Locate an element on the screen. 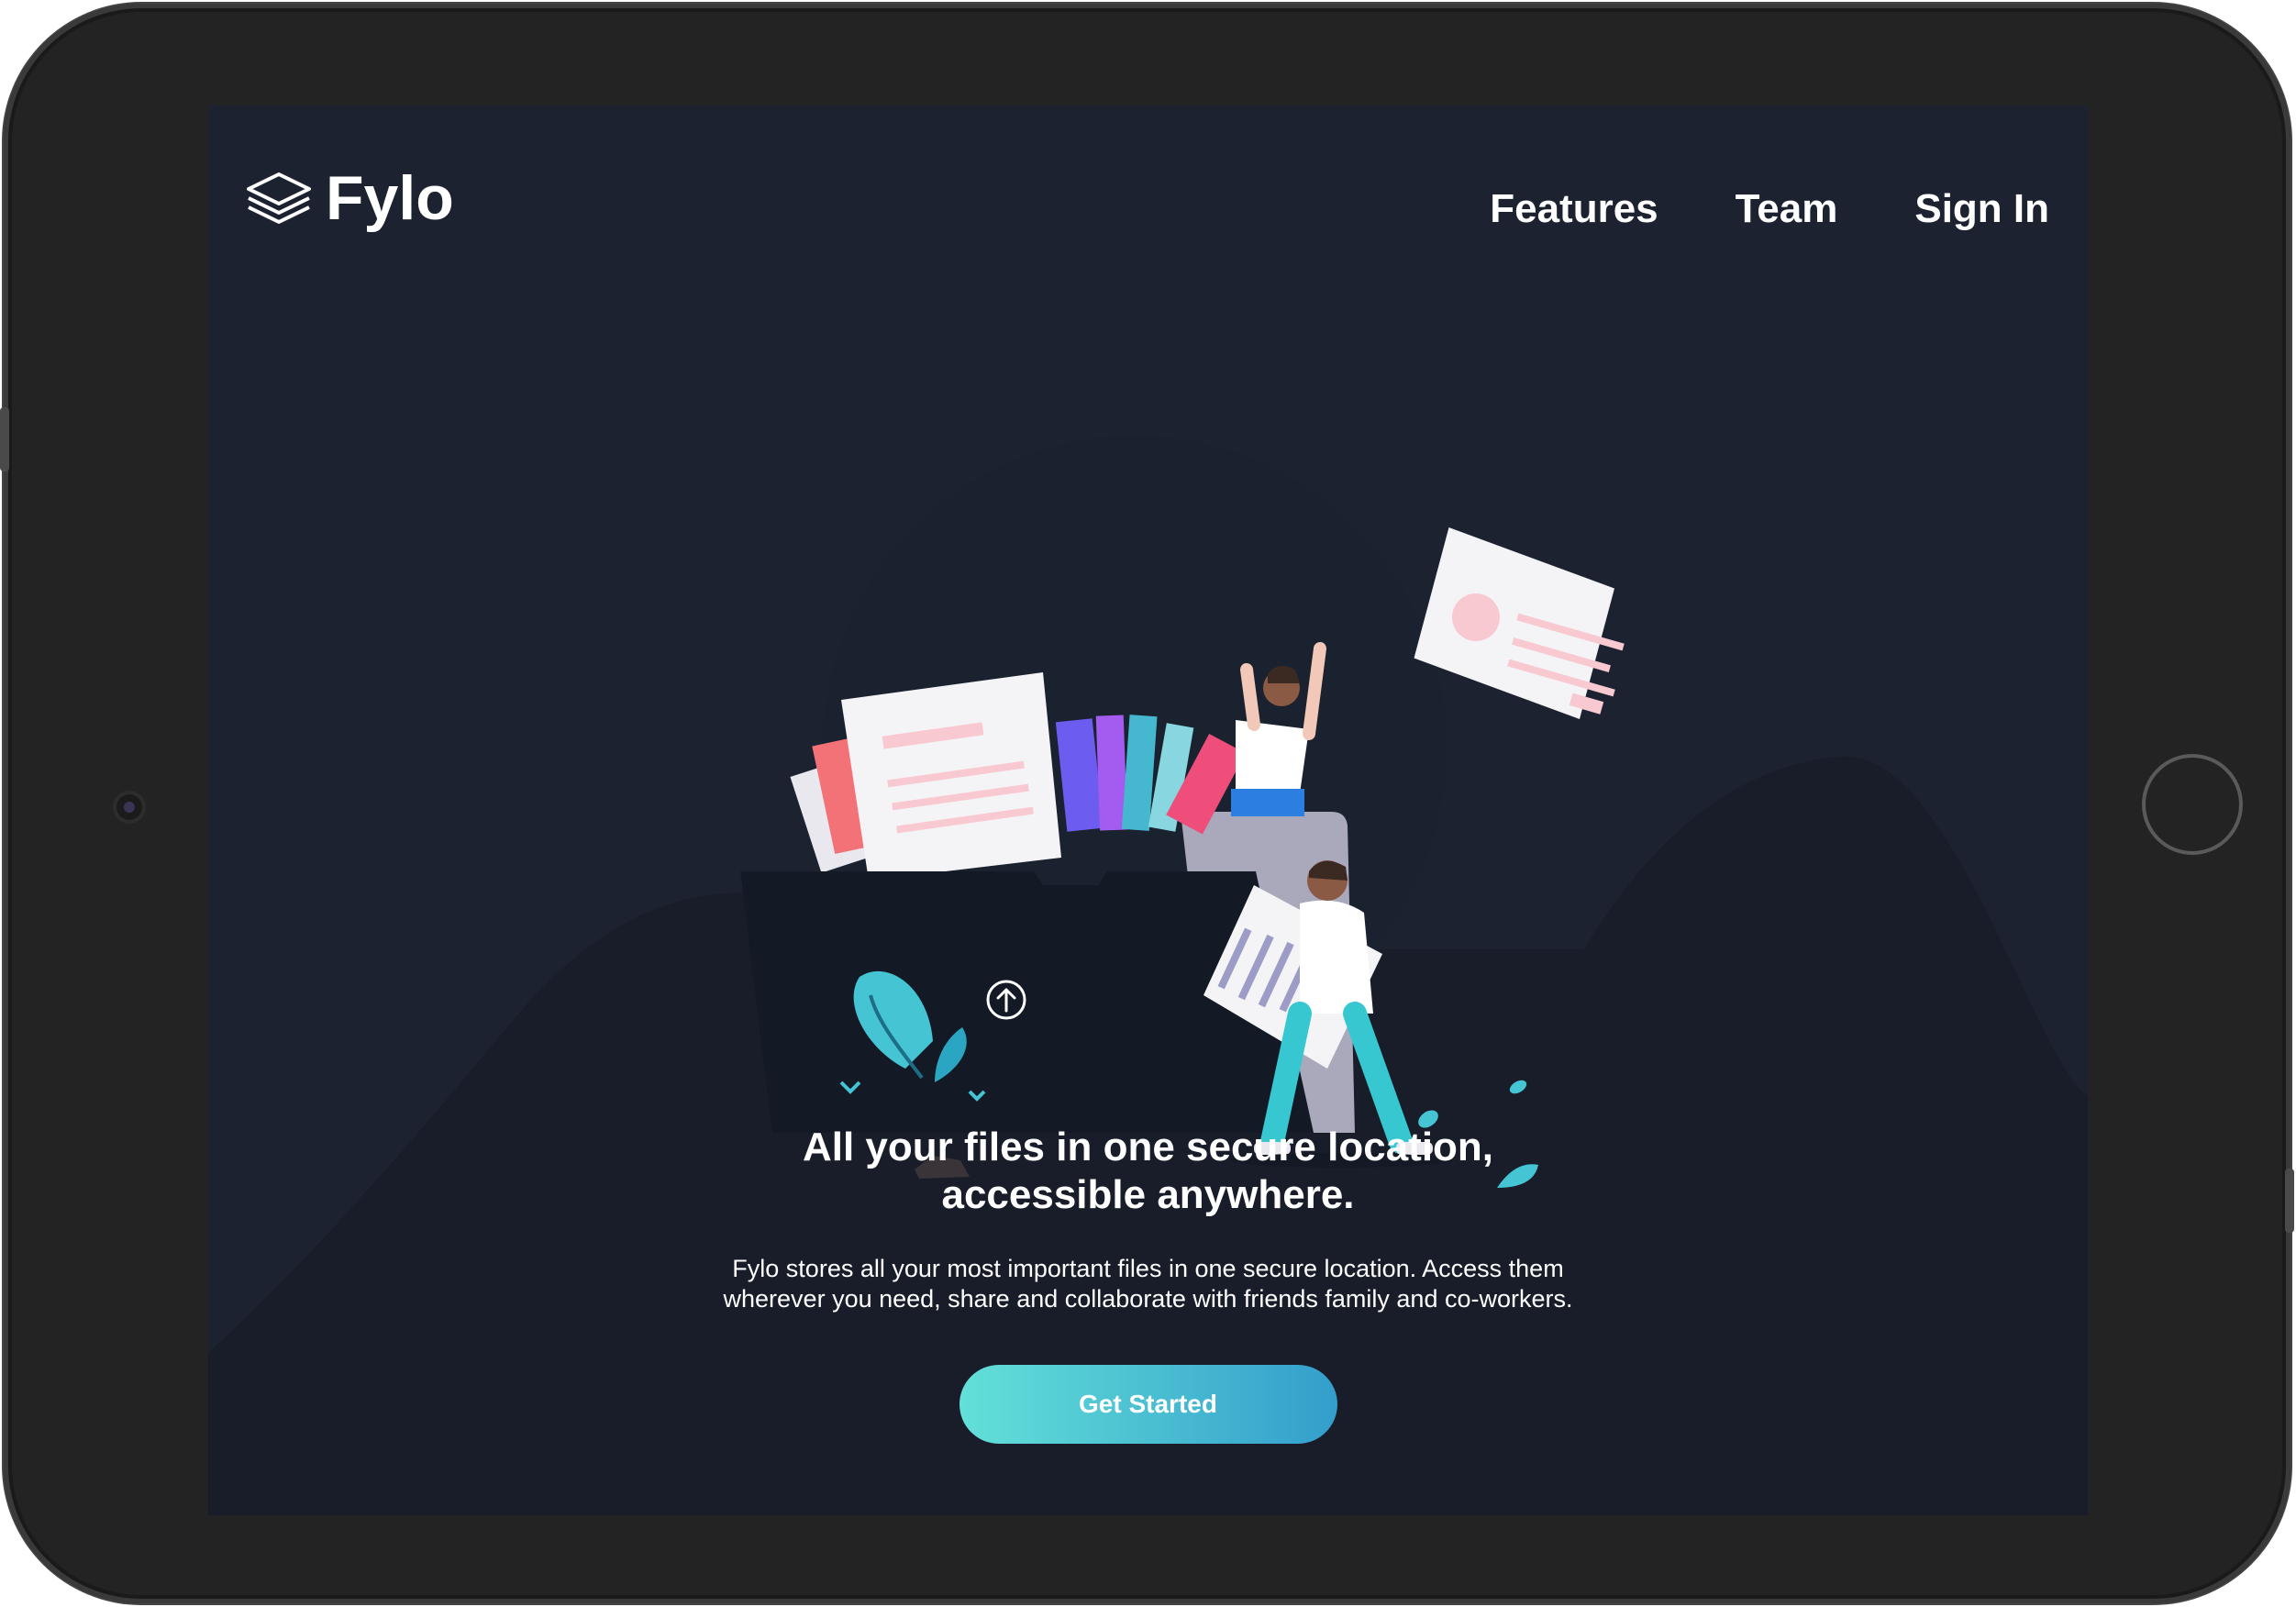 The image size is (2296, 1607). volume-up-button is located at coordinates (4, 439).